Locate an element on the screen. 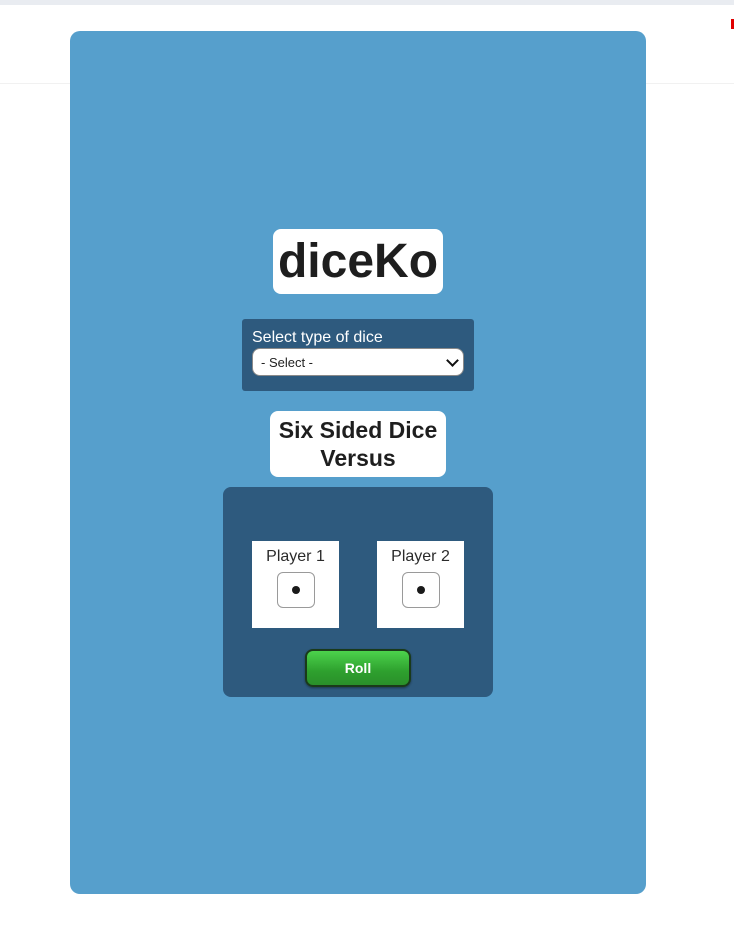 Image resolution: width=734 pixels, height=948 pixels. roll-button: Roll is located at coordinates (358, 668).